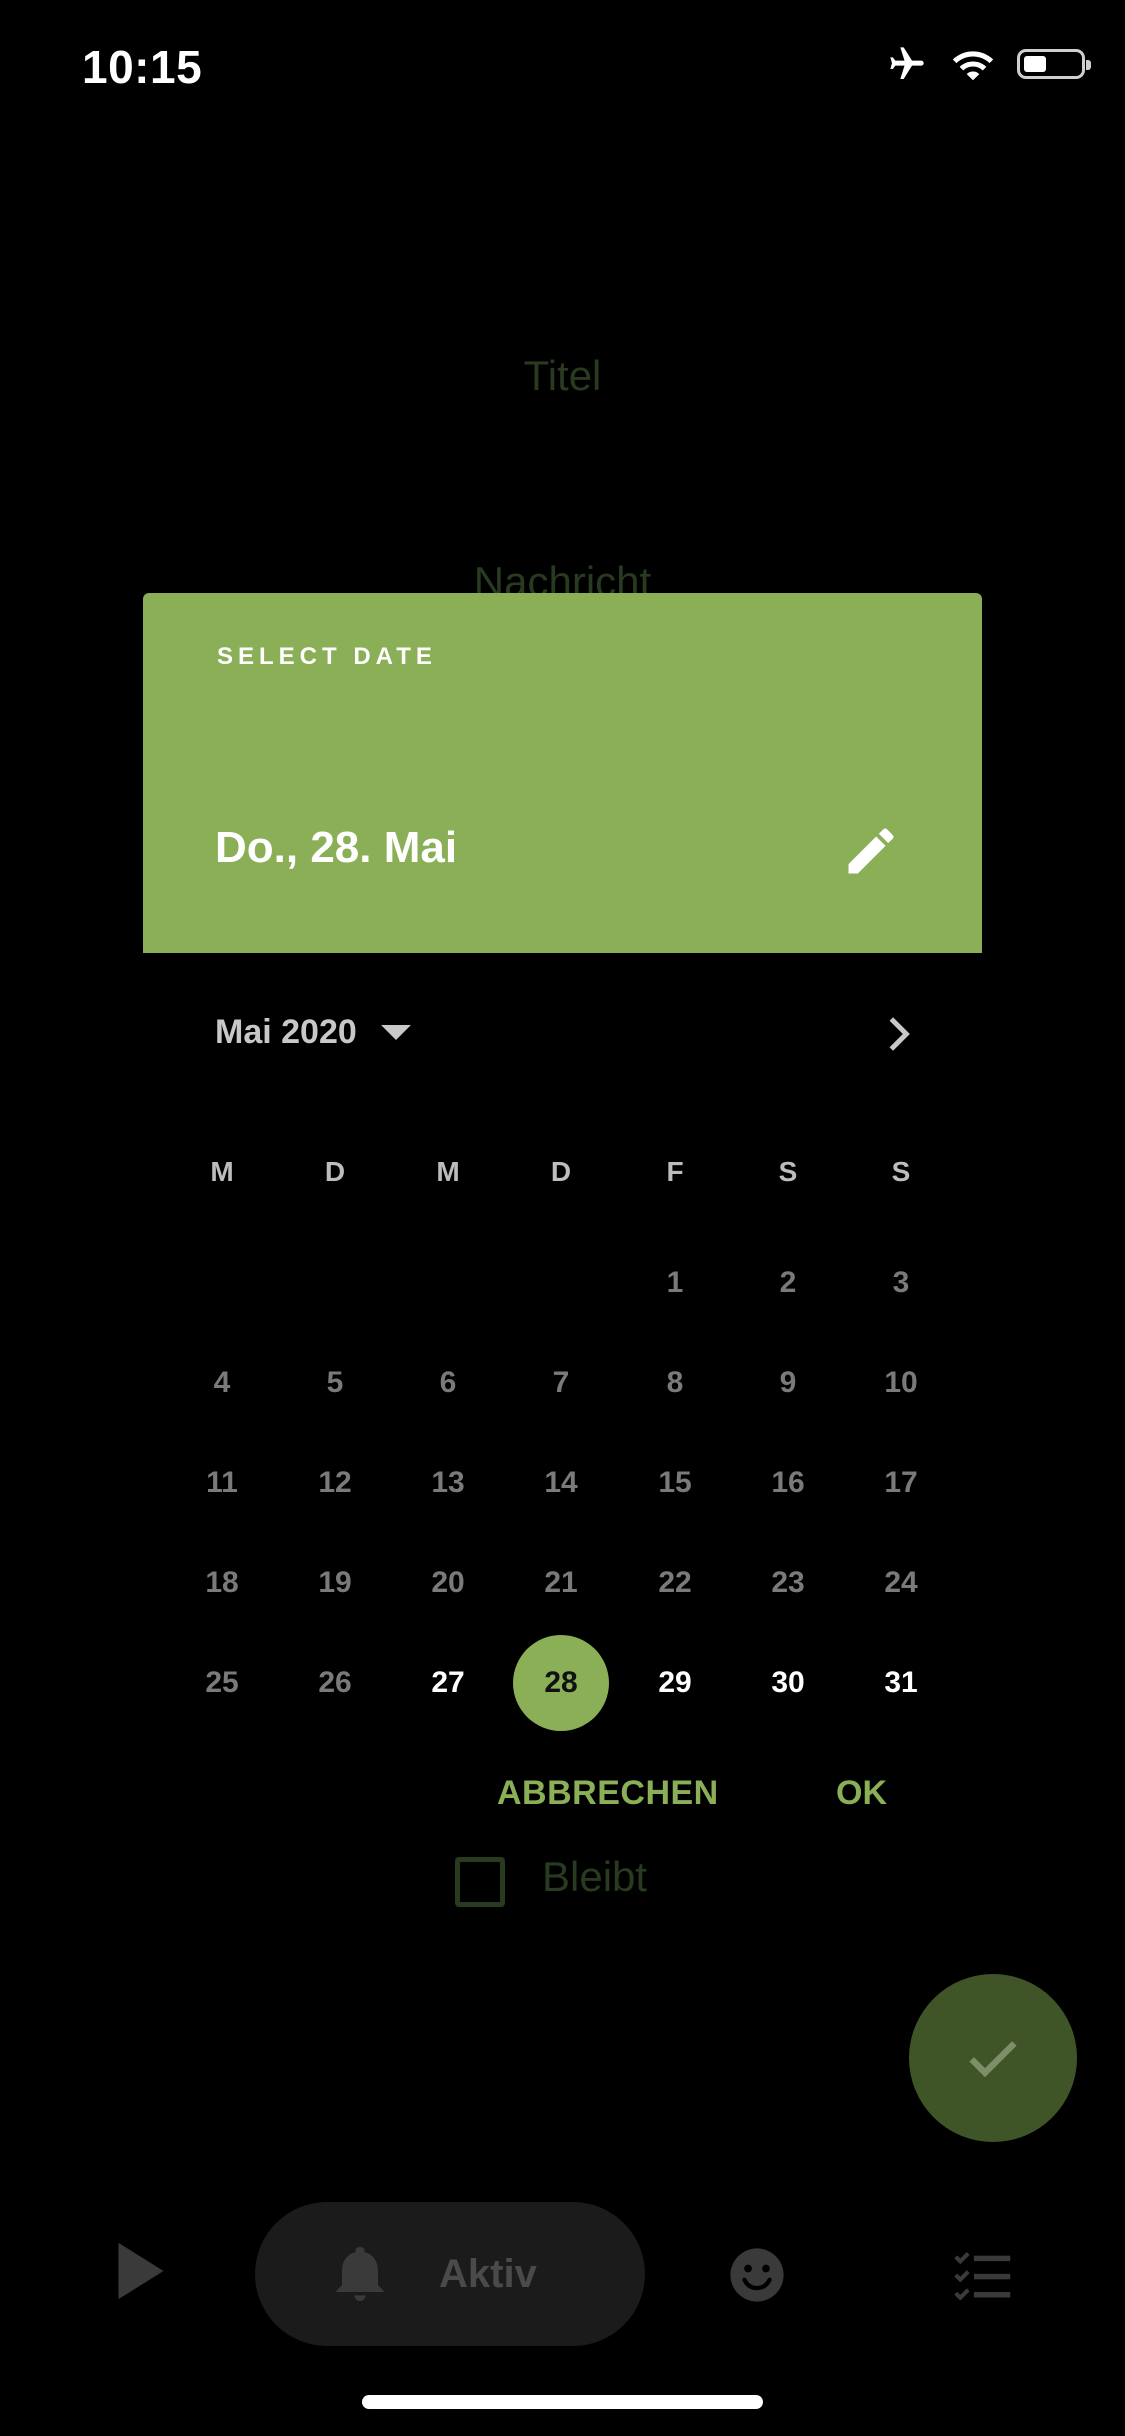 This screenshot has height=2436, width=1125. Describe the element at coordinates (788, 1382) in the screenshot. I see `calendar-day: 9` at that location.